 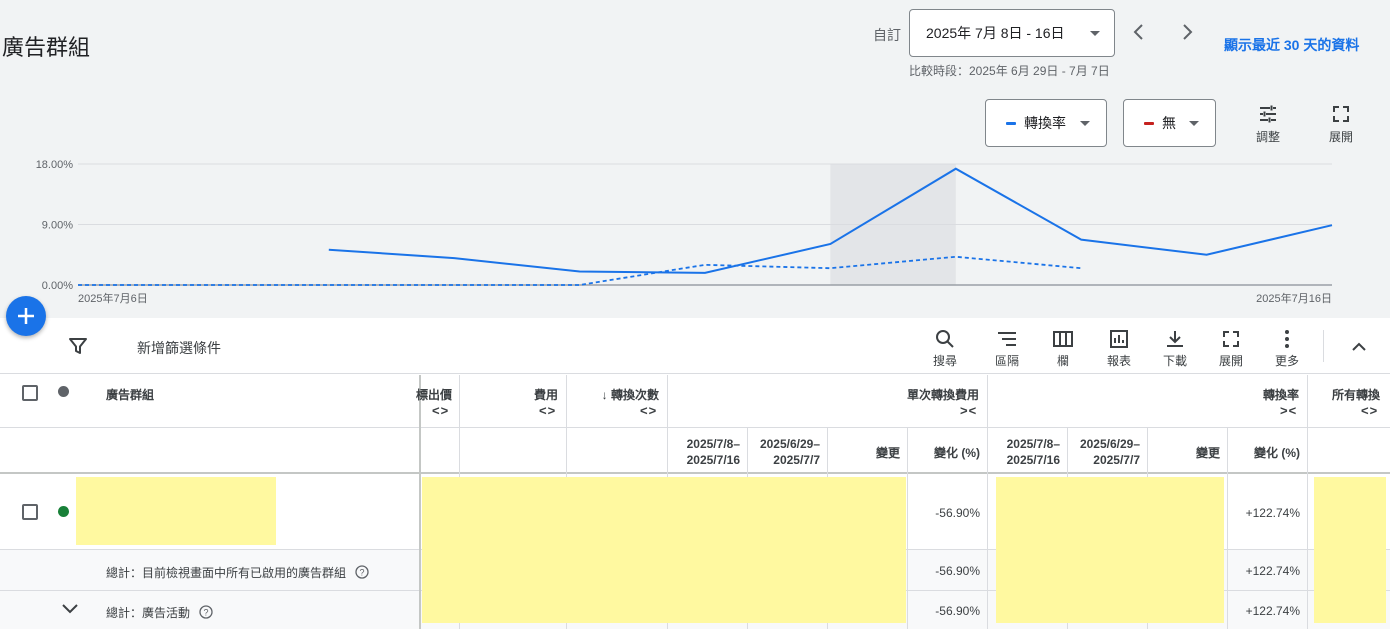 What do you see at coordinates (957, 611) in the screenshot?
I see `total-campaign-cpa-pct: -56.90%` at bounding box center [957, 611].